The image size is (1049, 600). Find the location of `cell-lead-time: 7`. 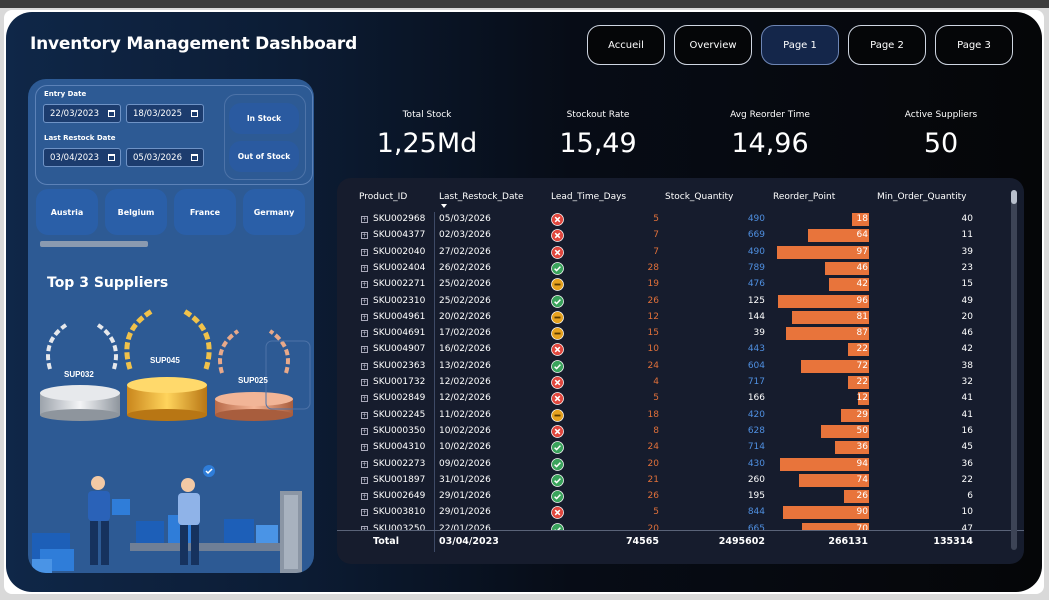

cell-lead-time: 7 is located at coordinates (656, 251).